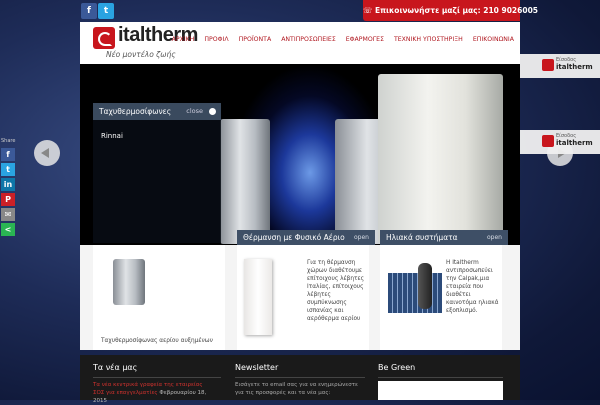  What do you see at coordinates (159, 297) in the screenshot?
I see `column-water-heaters: Ταχυθερμοσίφωνας αερίου αυξημένων` at bounding box center [159, 297].